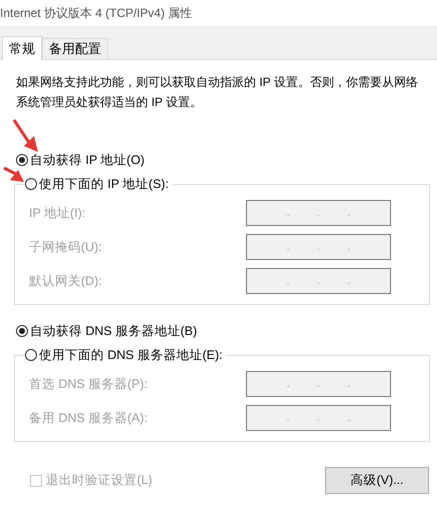 The width and height of the screenshot is (437, 518). I want to click on tab: 常规, so click(22, 48).